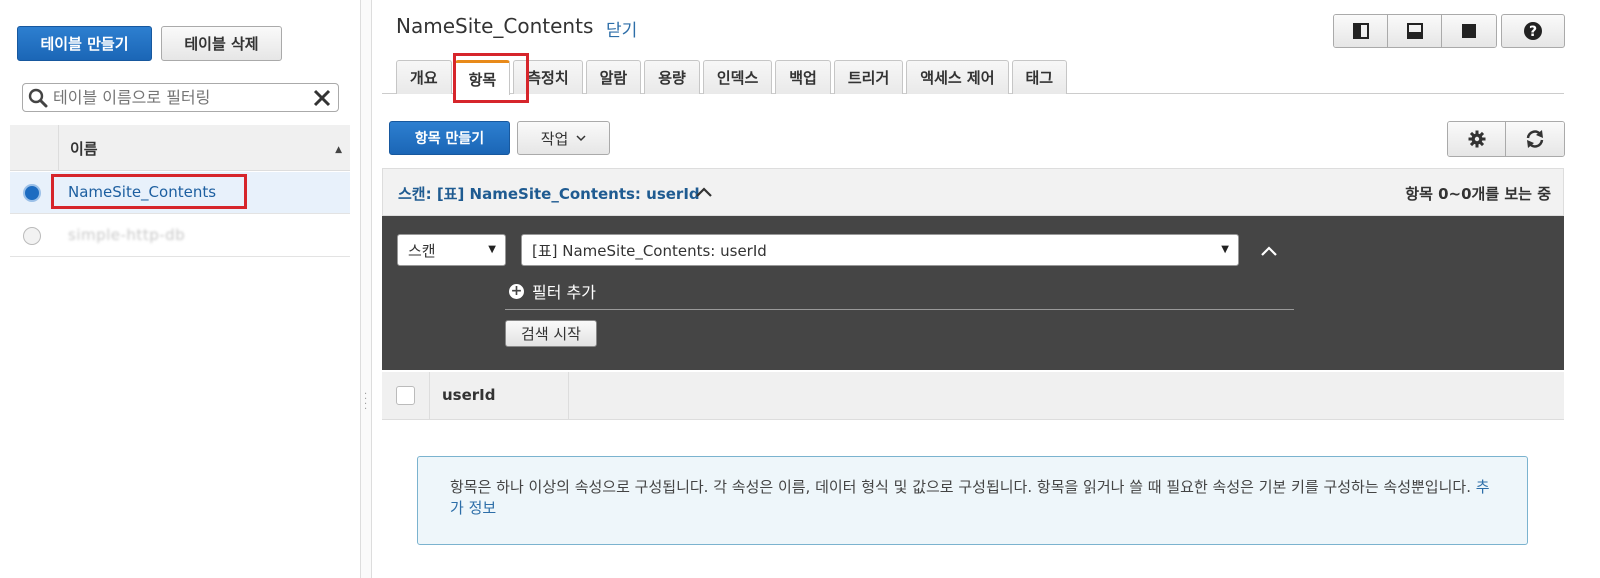 The height and width of the screenshot is (578, 1600). Describe the element at coordinates (1269, 251) in the screenshot. I see `collapse-panel-icon` at that location.